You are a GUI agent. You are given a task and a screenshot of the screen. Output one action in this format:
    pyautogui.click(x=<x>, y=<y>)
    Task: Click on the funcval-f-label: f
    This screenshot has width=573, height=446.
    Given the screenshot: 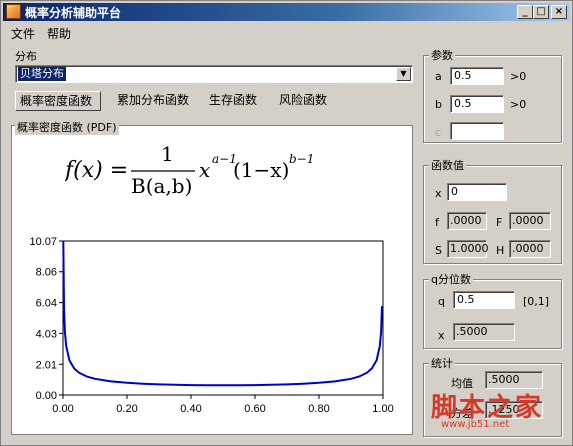 What is the action you would take?
    pyautogui.click(x=437, y=222)
    